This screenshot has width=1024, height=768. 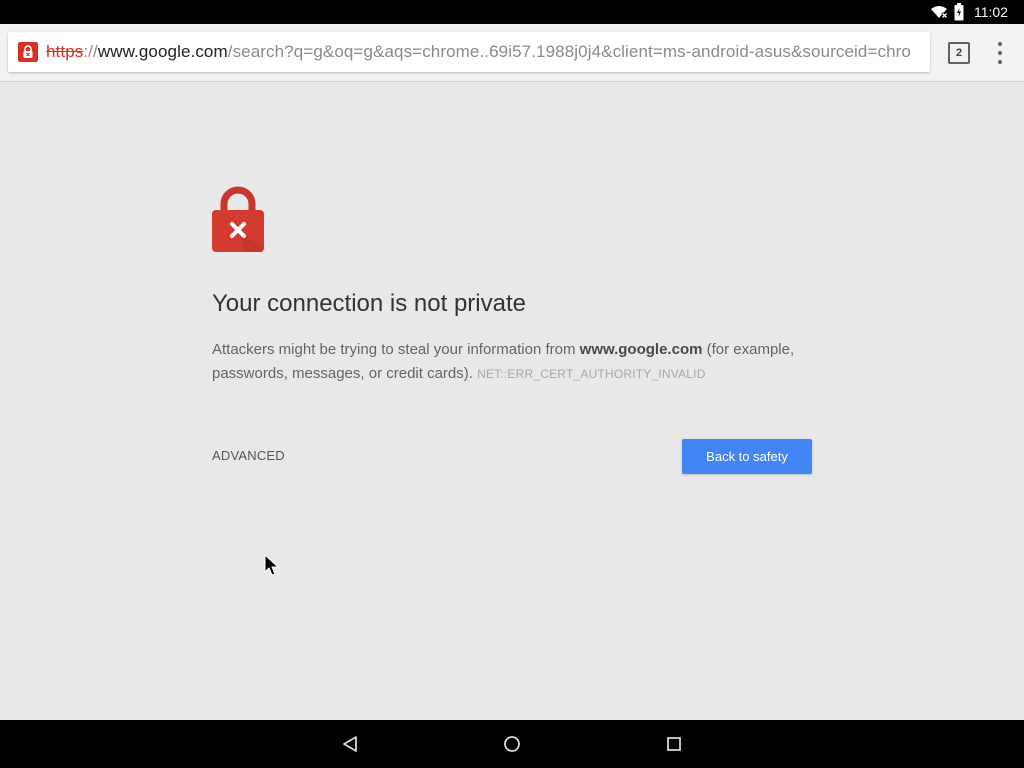 I want to click on tab-count: 2, so click(x=959, y=53).